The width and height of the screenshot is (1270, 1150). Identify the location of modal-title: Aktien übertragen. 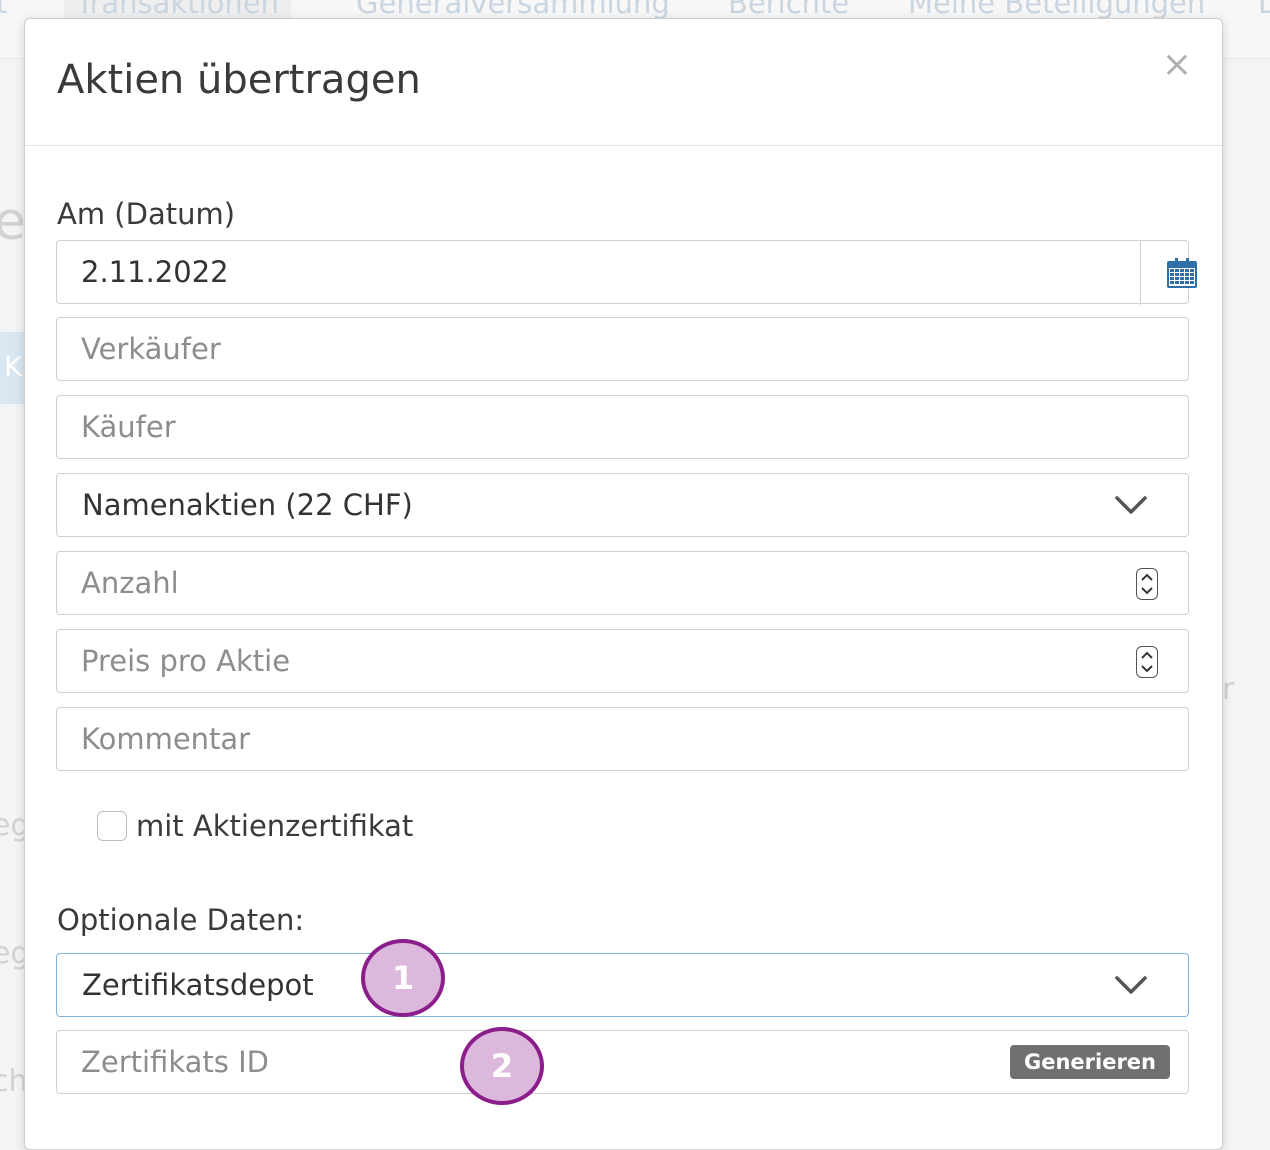
(239, 80).